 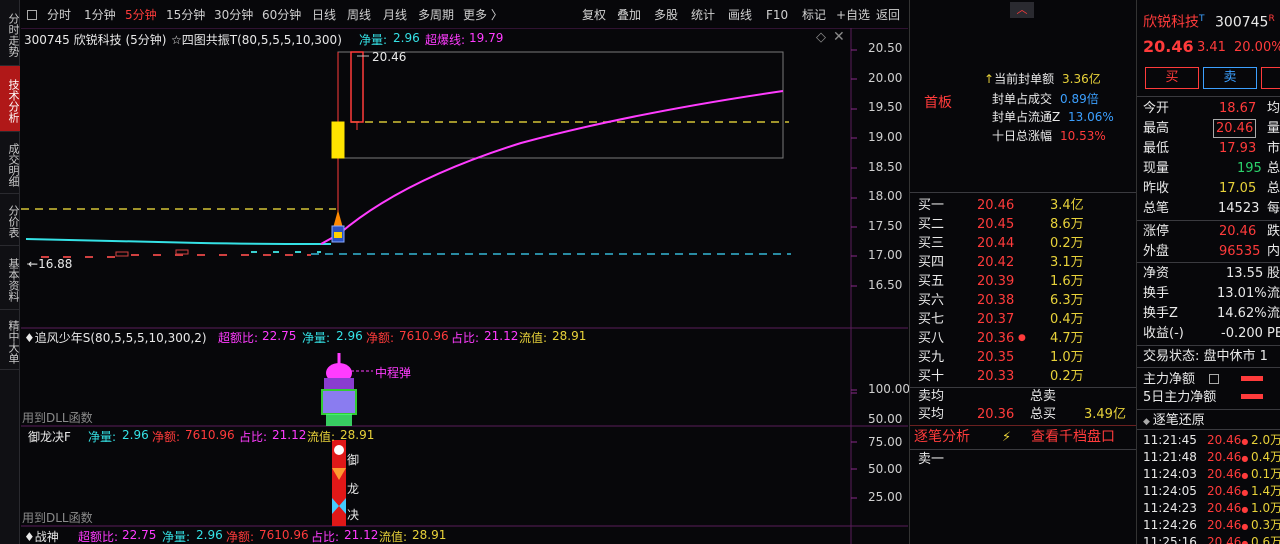 I want to click on trade-status: 交易状态: 盘中休市 1, so click(x=1205, y=356).